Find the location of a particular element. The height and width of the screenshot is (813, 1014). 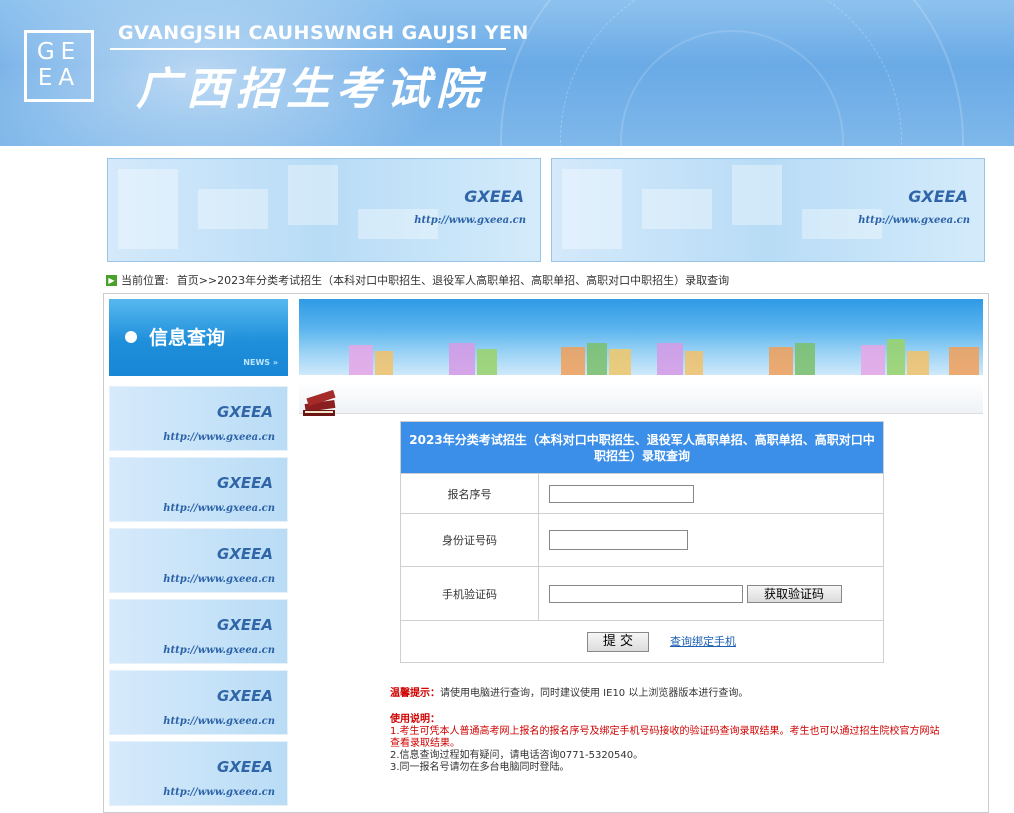

warm-tip-text: 请使用电脑进行查询，同时建议使用 IE10 以上浏览器版本进行查询。 is located at coordinates (594, 693).